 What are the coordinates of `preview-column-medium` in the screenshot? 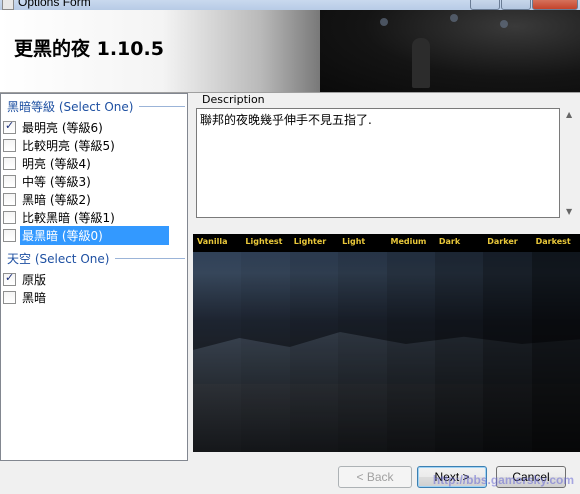 It's located at (410, 343).